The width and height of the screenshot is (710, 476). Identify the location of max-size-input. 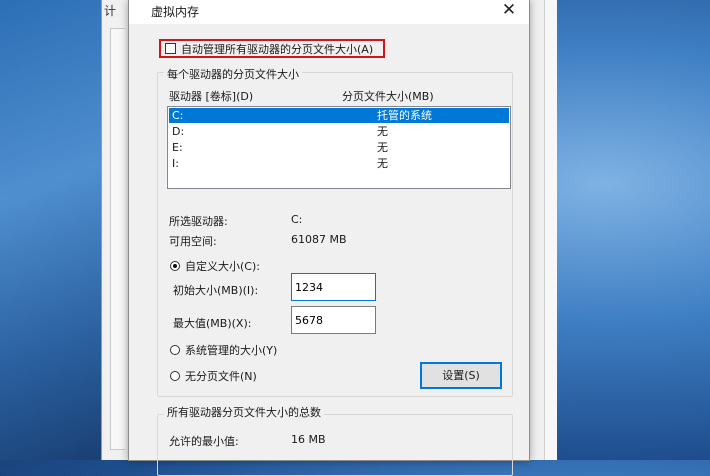
(333, 320).